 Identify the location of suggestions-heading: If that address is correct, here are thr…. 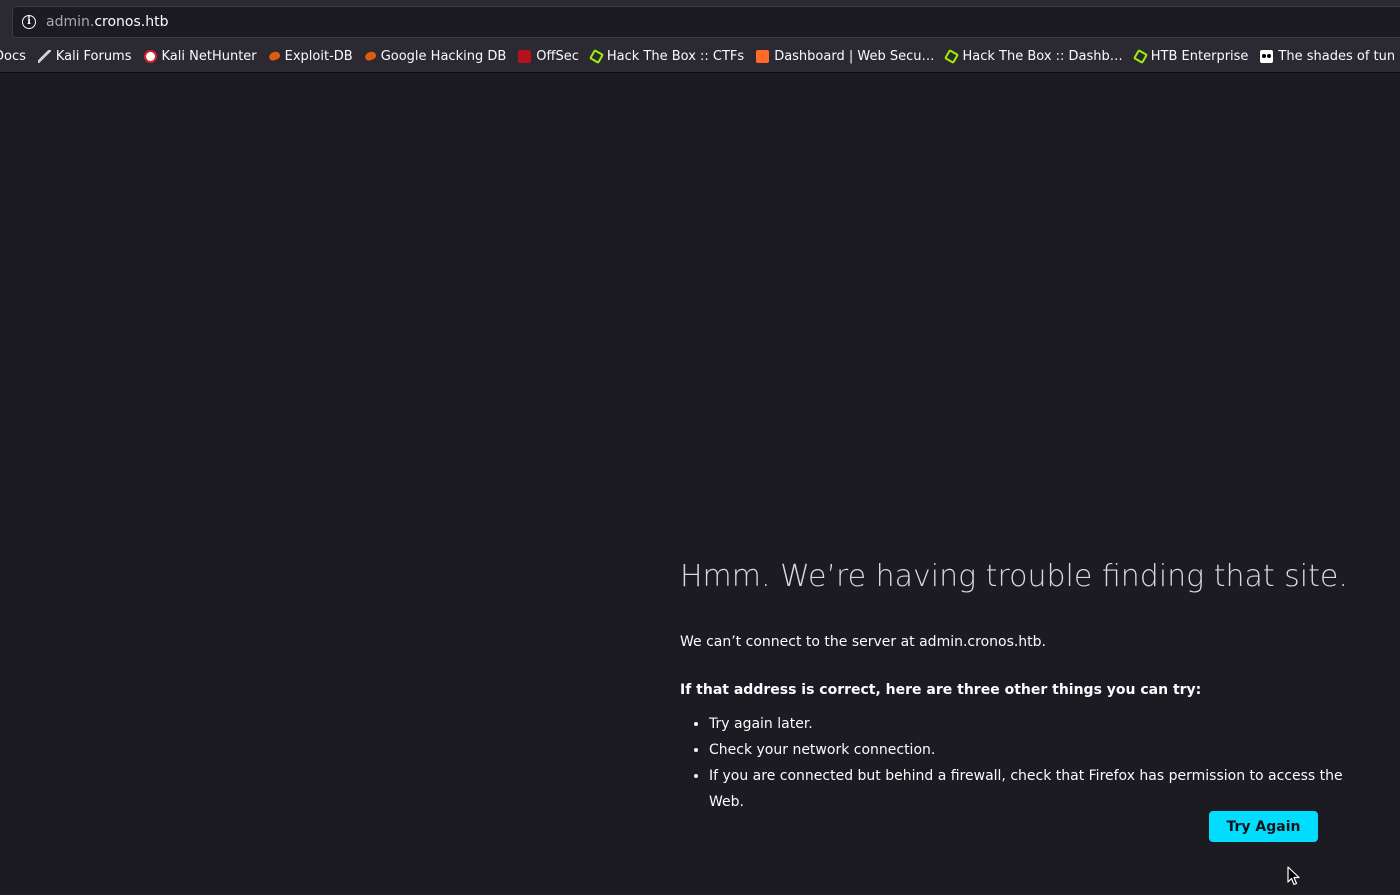
(941, 690).